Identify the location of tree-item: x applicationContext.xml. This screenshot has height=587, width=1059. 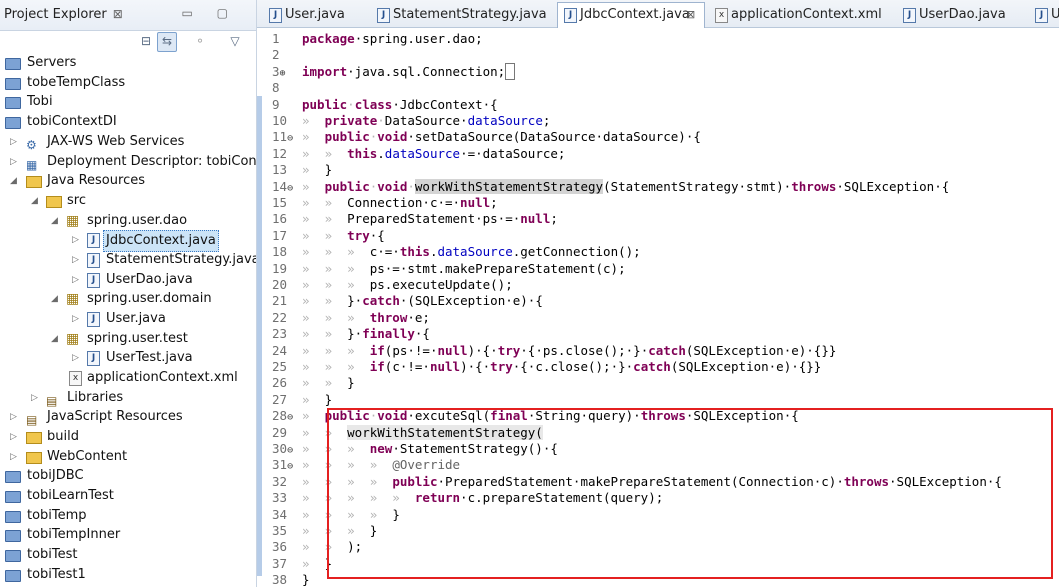
(128, 378).